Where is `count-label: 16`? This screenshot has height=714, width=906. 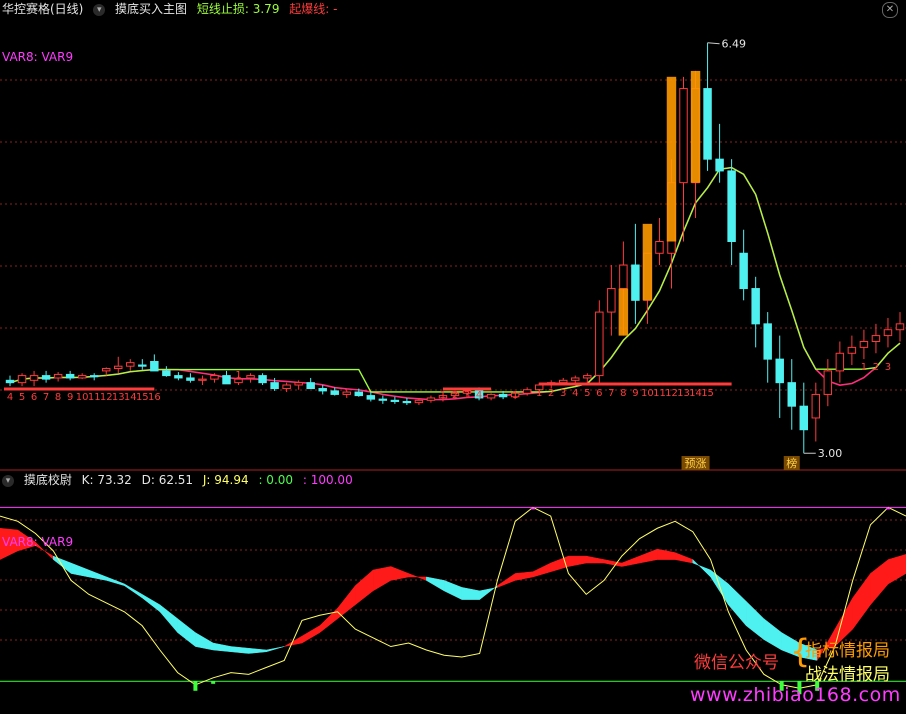 count-label: 16 is located at coordinates (154, 397).